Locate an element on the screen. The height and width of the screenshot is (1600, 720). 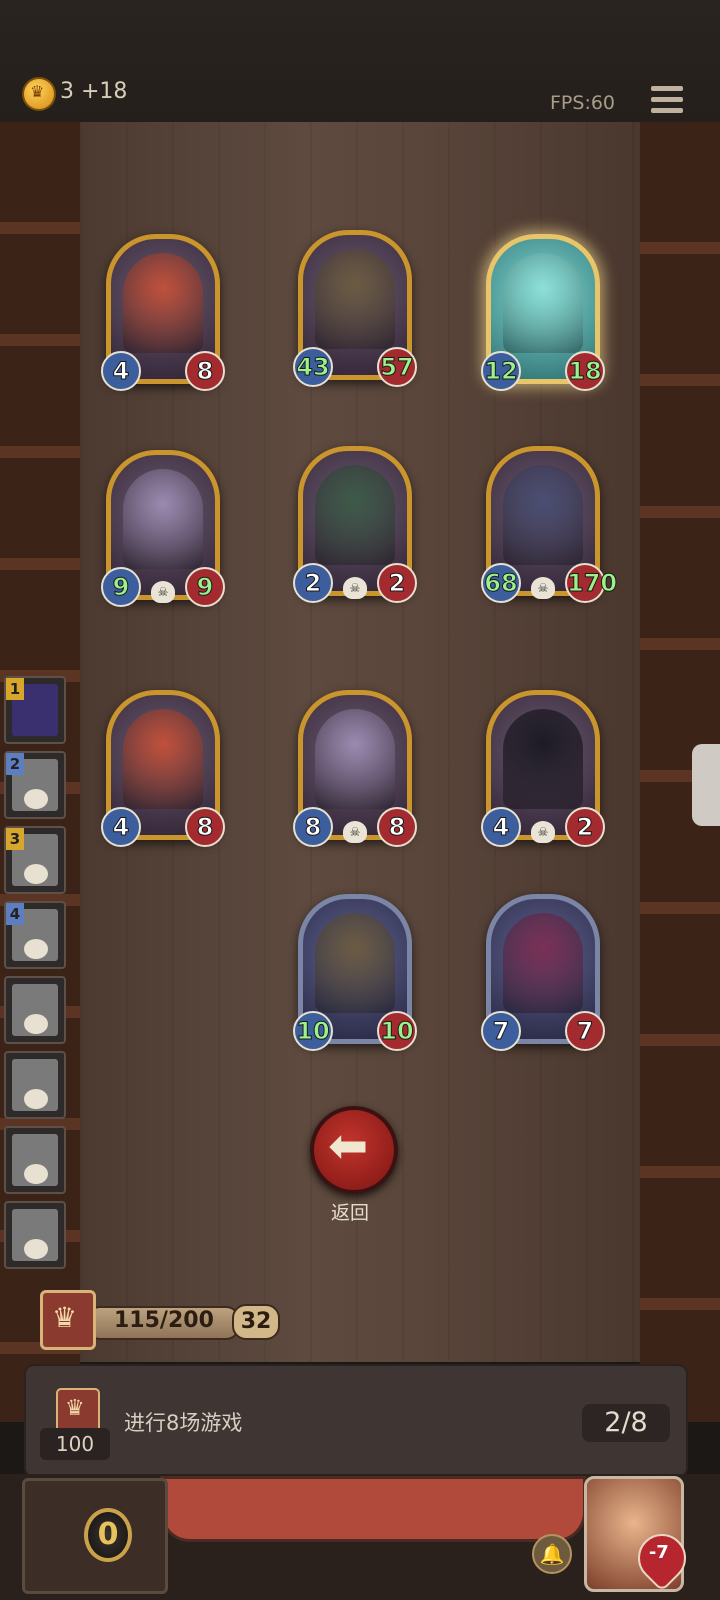
health-value: 7 is located at coordinates (585, 1031).